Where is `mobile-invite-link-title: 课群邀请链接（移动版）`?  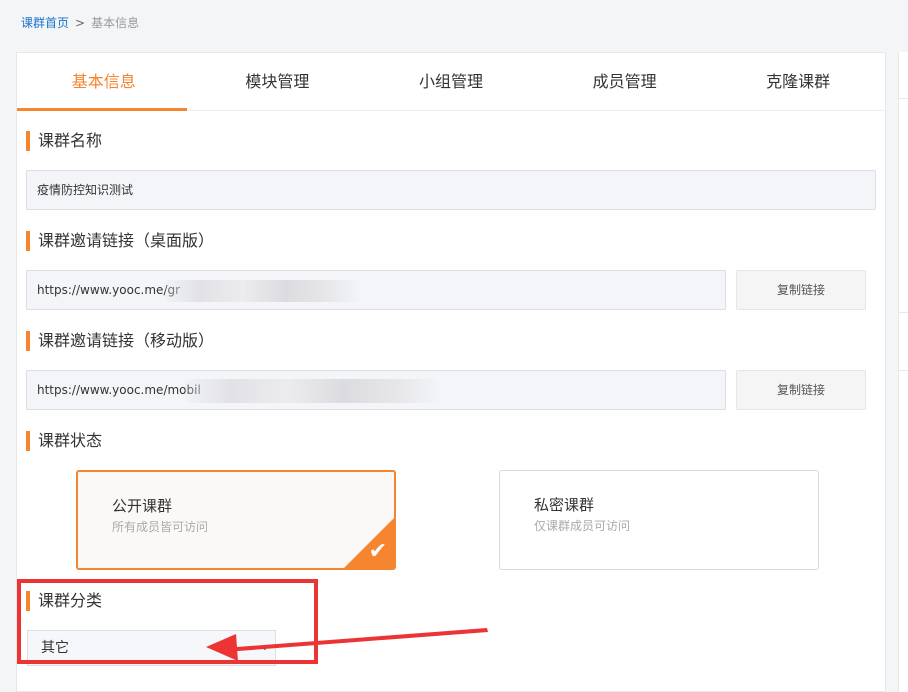
mobile-invite-link-title: 课群邀请链接（移动版） is located at coordinates (120, 341).